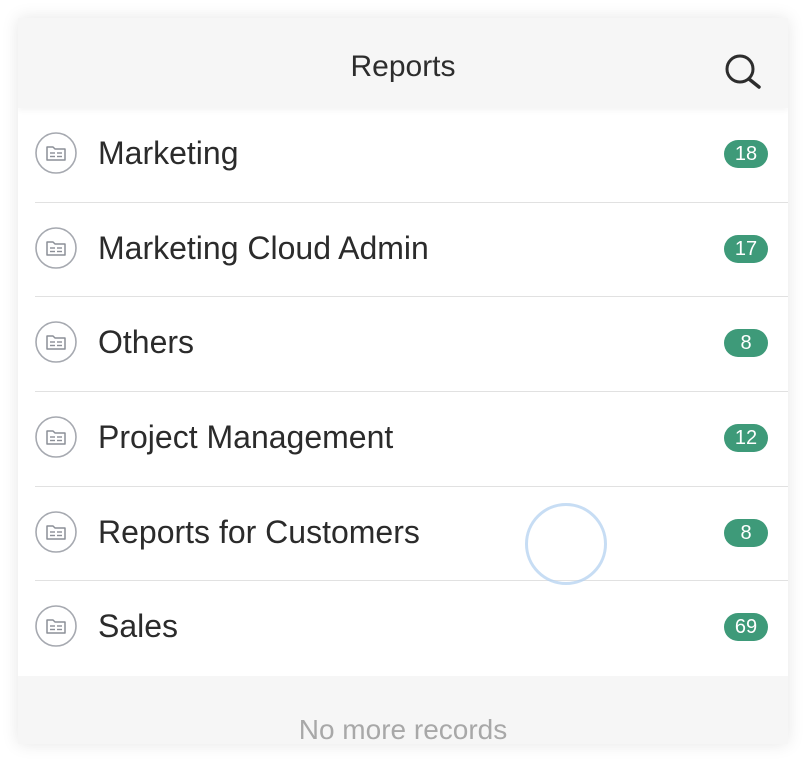 The height and width of the screenshot is (768, 810). I want to click on header-bar: Reports, so click(403, 63).